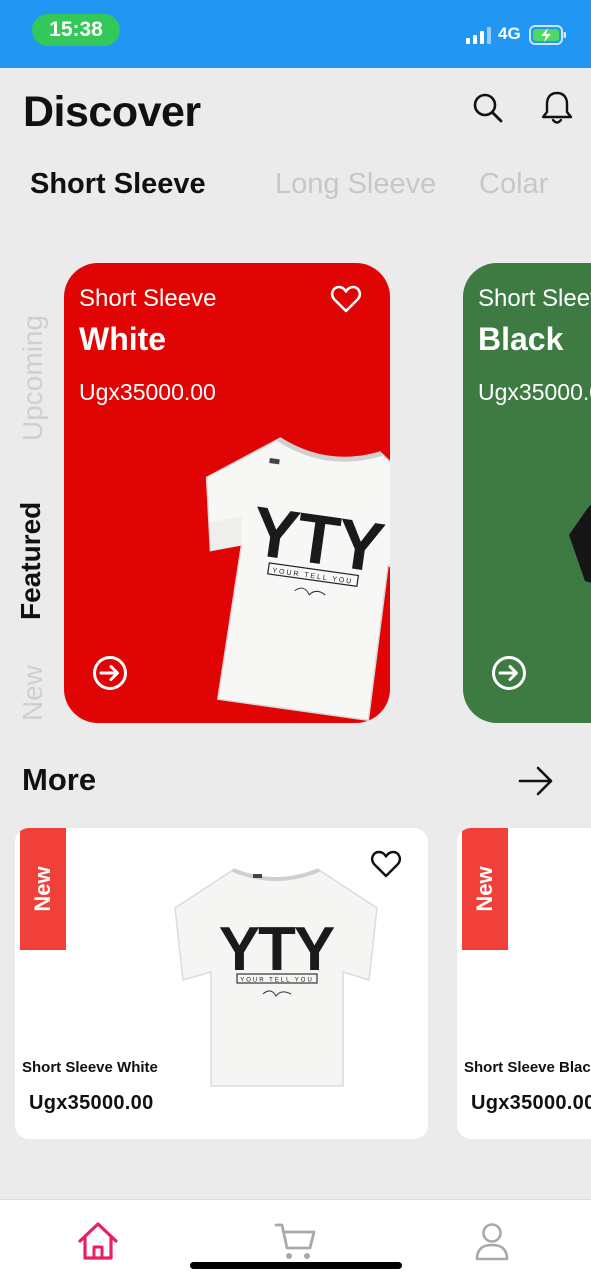  I want to click on user-icon, so click(492, 1241).